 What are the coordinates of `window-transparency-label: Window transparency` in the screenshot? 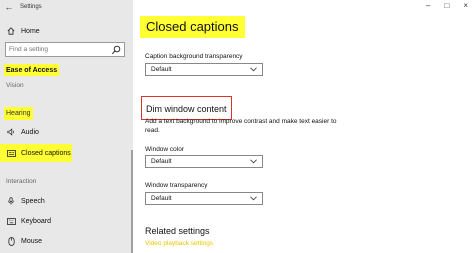 It's located at (176, 185).